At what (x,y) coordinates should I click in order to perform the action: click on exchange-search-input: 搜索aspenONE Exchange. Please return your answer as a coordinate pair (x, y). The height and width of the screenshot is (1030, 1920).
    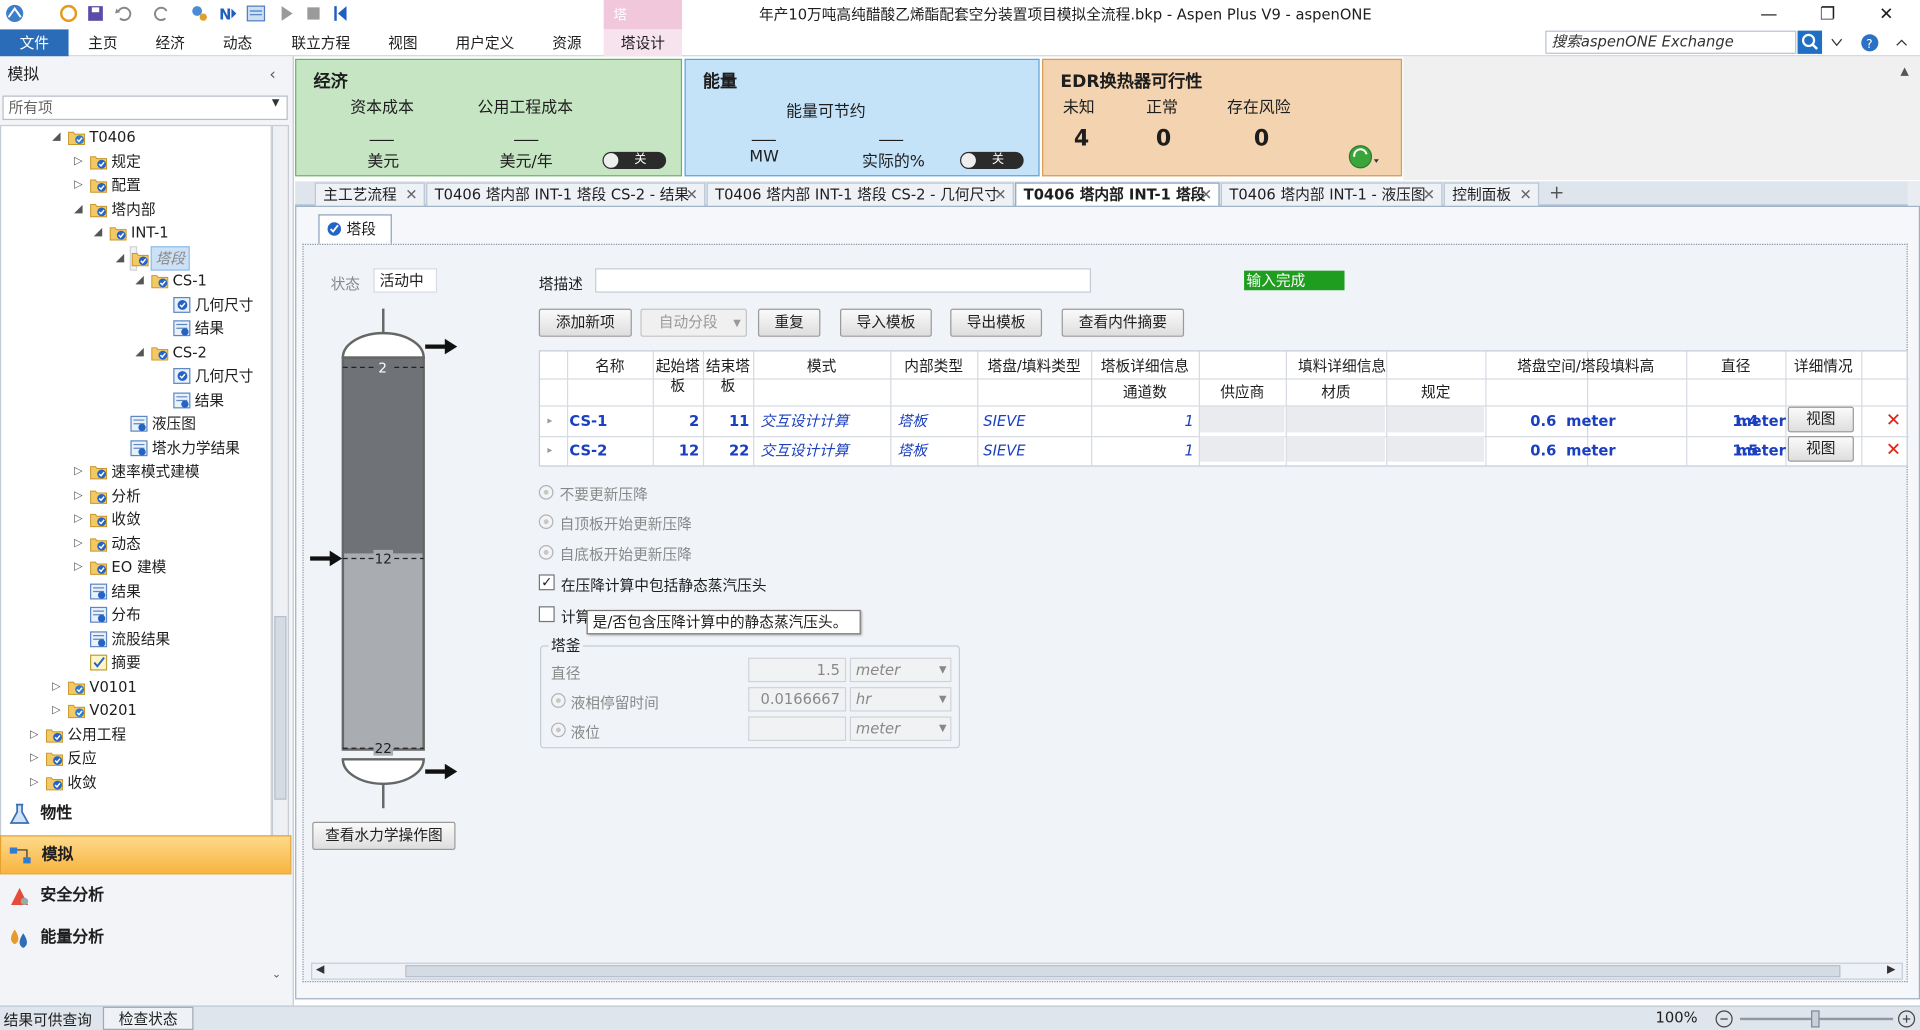
    Looking at the image, I should click on (1671, 42).